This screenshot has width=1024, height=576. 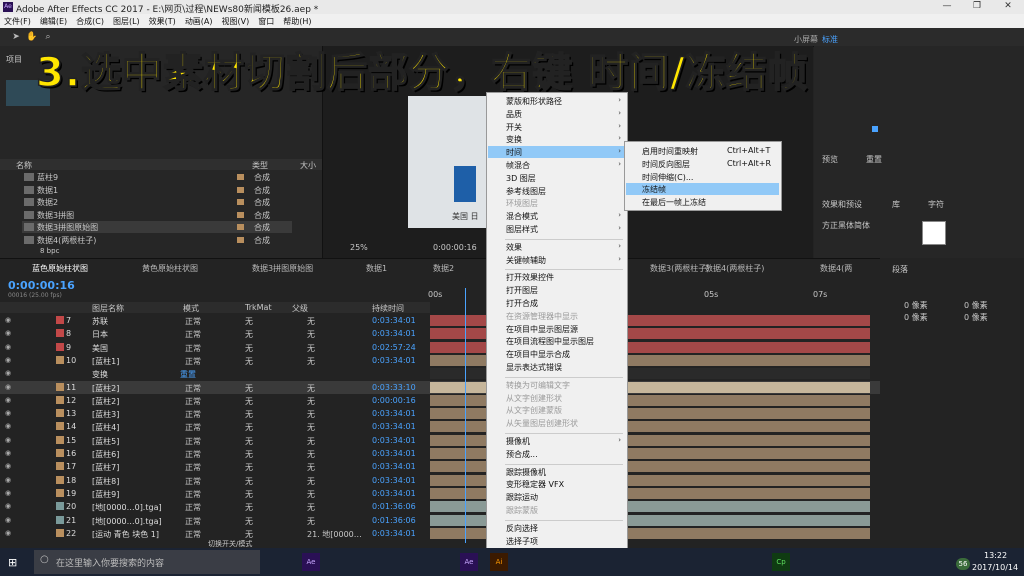 What do you see at coordinates (127, 20) in the screenshot?
I see `menu-item-3: 图层(L)` at bounding box center [127, 20].